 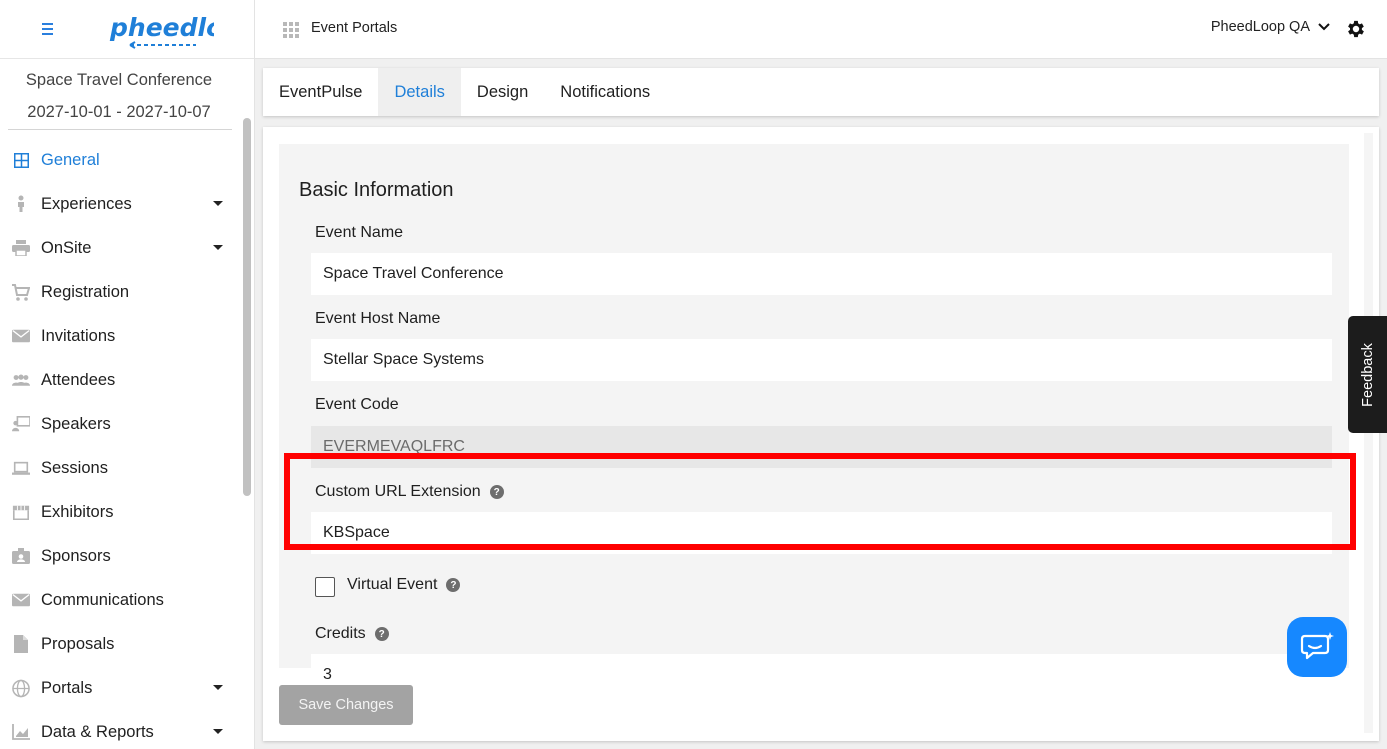 What do you see at coordinates (127, 248) in the screenshot?
I see `sidebar-item-onsite: OnSite` at bounding box center [127, 248].